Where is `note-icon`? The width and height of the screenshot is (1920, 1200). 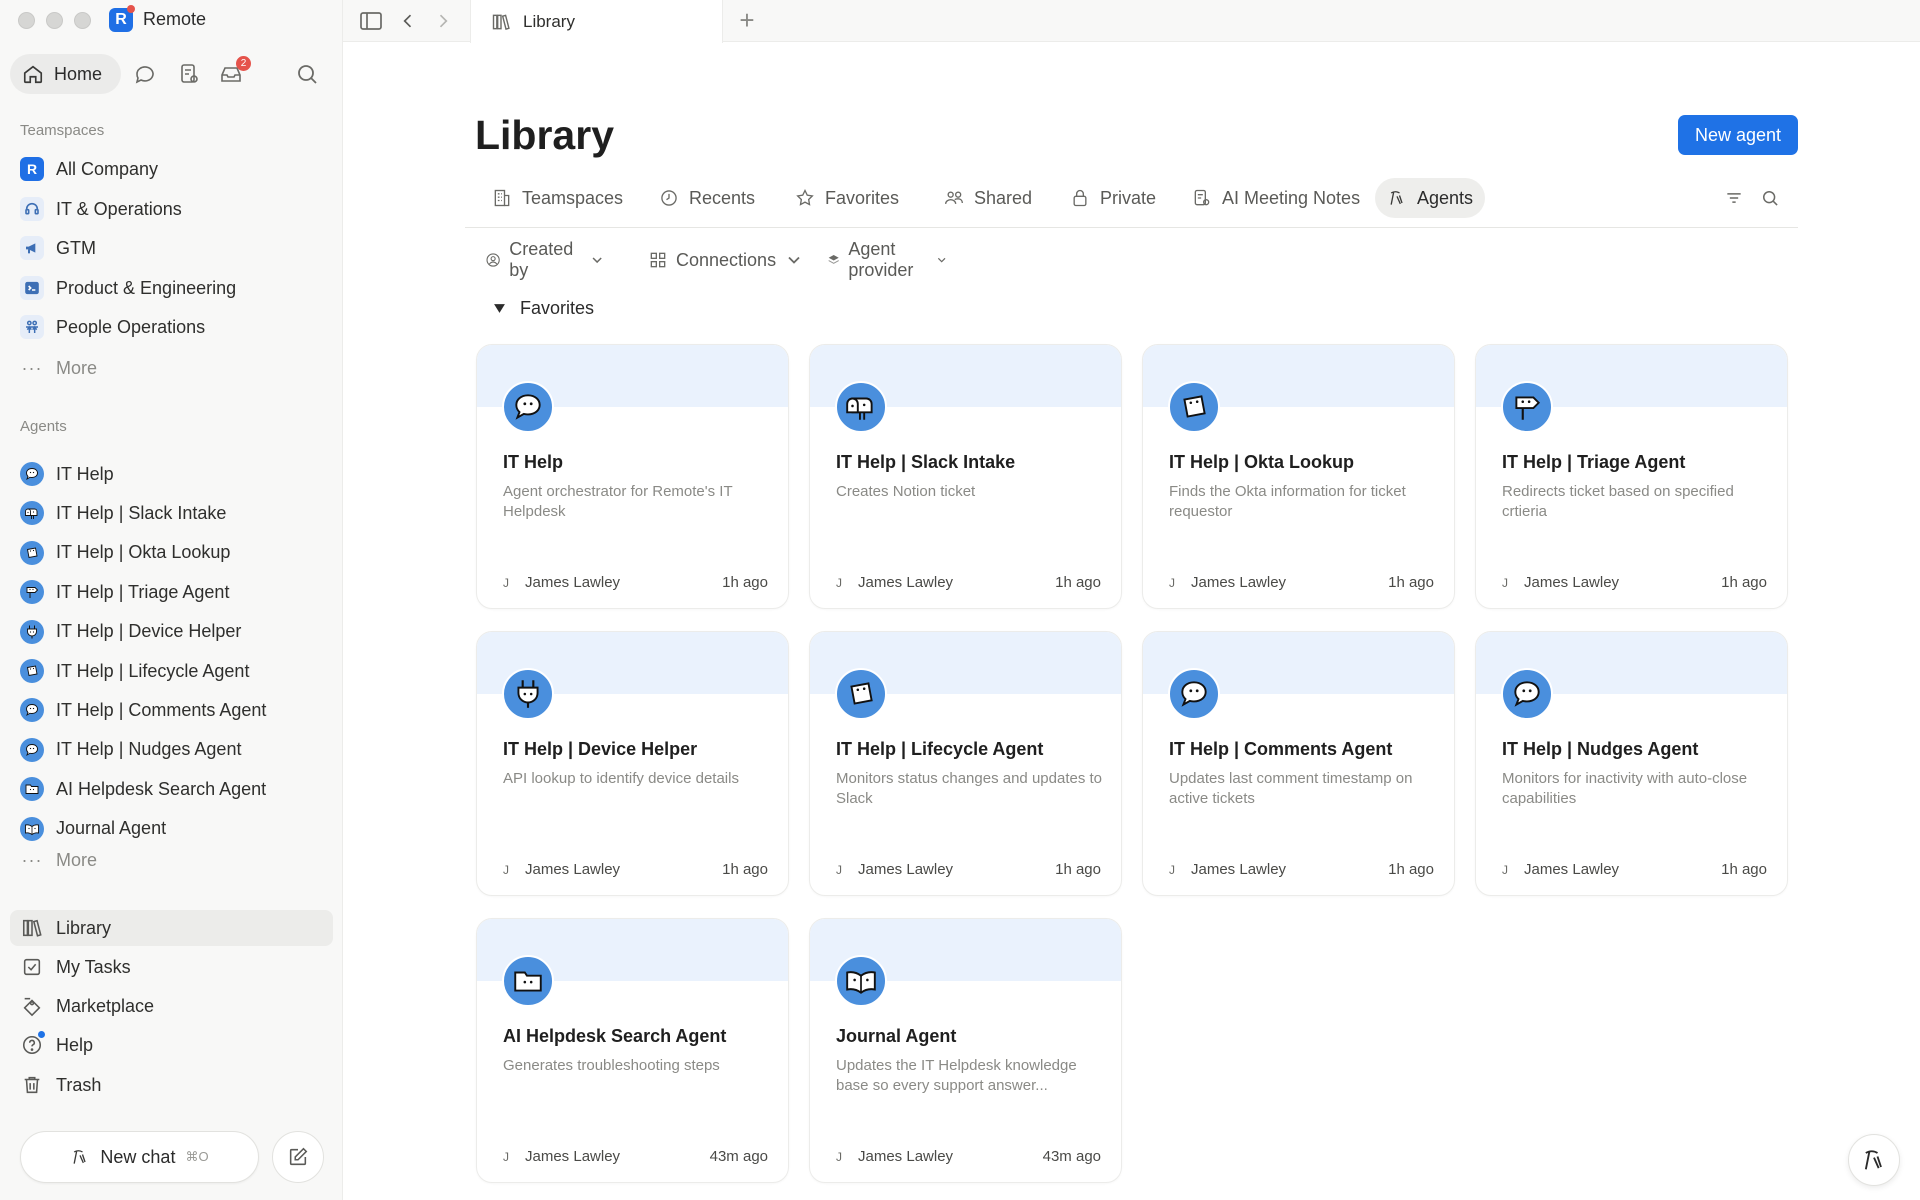 note-icon is located at coordinates (32, 671).